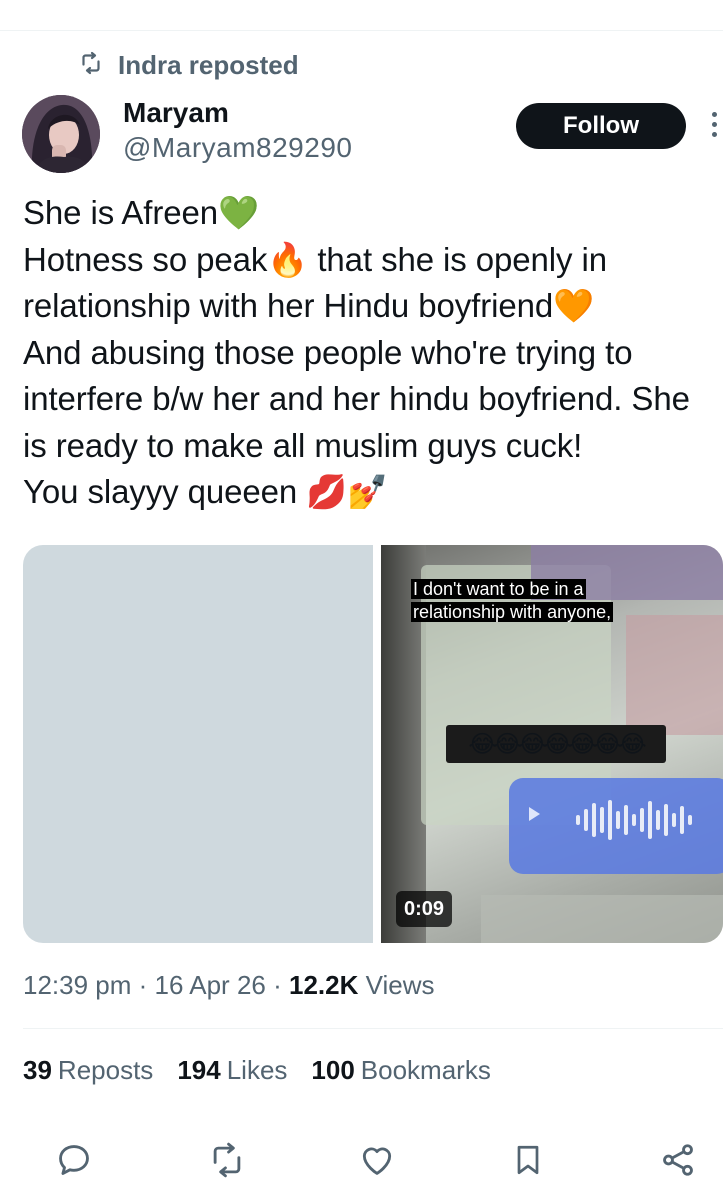 This screenshot has width=723, height=1200. I want to click on video-caption-line2: relationship with anyone,, so click(512, 612).